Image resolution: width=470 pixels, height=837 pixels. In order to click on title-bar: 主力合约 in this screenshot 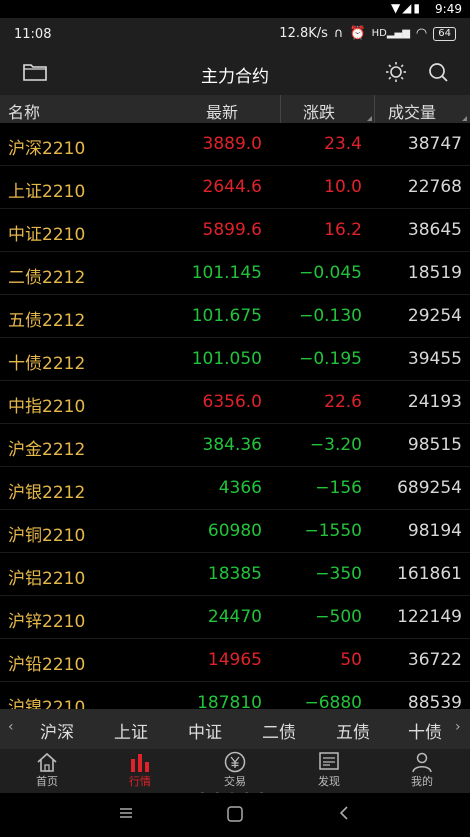, I will do `click(235, 72)`.